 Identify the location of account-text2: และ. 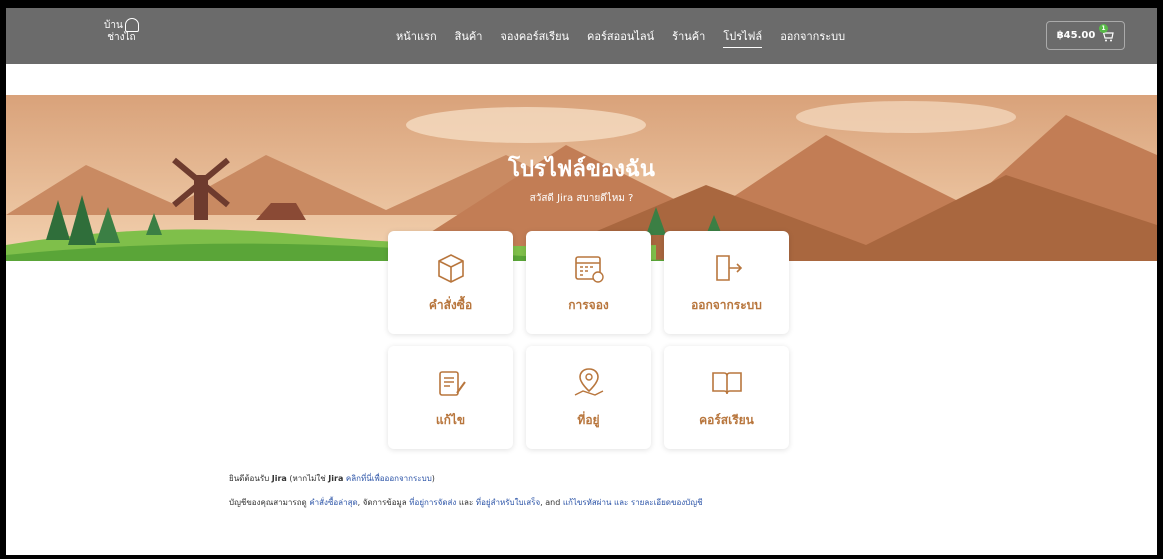
(466, 502).